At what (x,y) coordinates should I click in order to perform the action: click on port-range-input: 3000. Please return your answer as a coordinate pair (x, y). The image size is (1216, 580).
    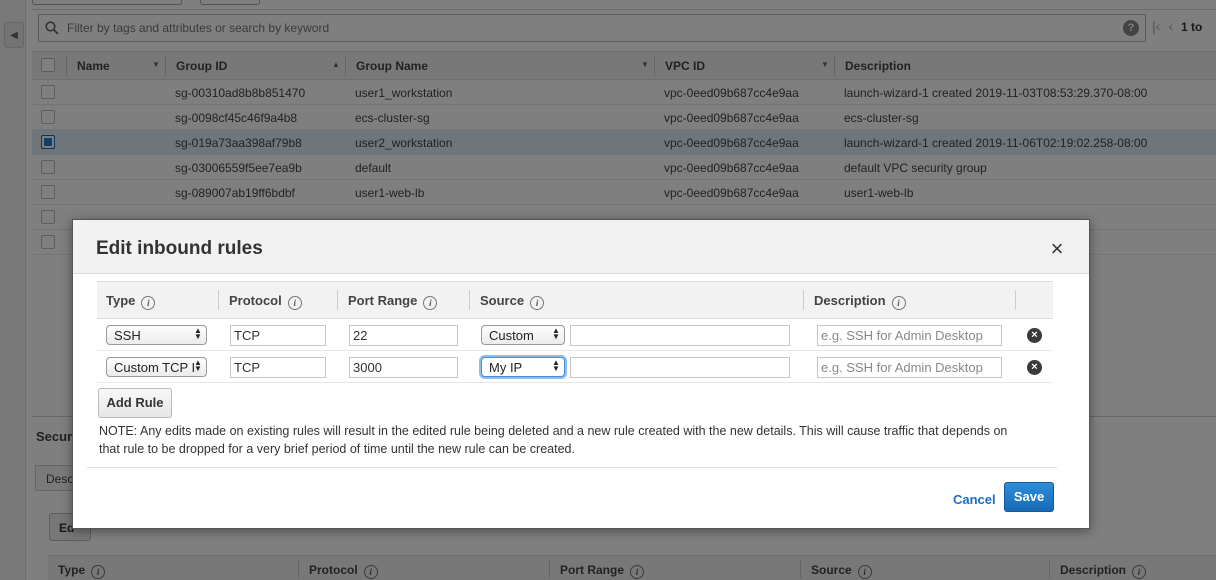
    Looking at the image, I should click on (403, 367).